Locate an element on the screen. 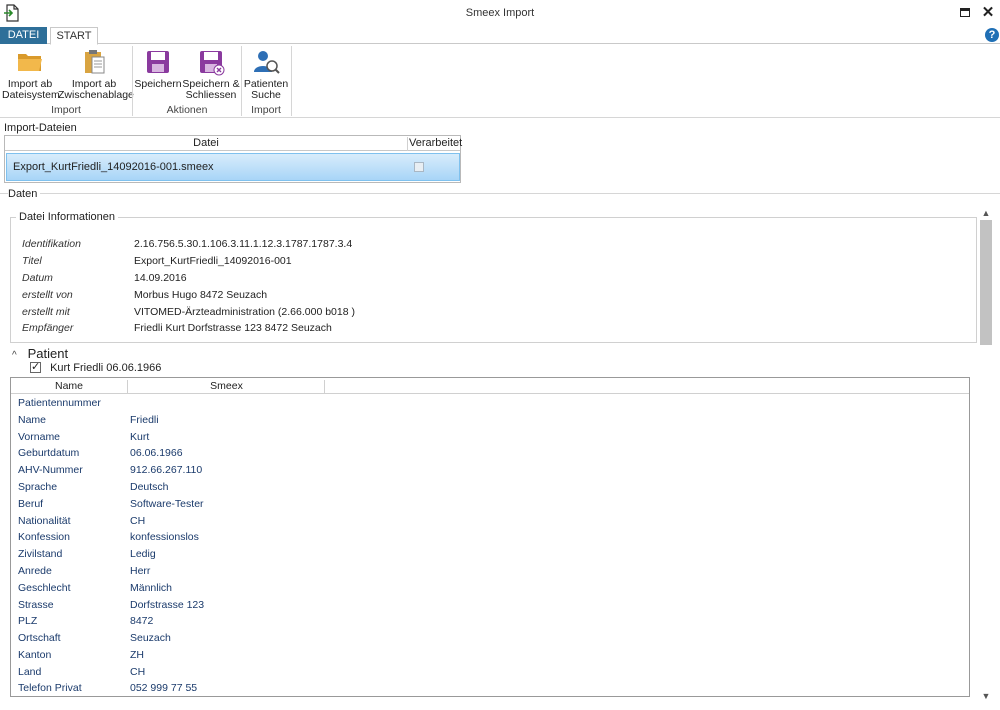  patient-section-header: ^ Patient is located at coordinates (40, 353).